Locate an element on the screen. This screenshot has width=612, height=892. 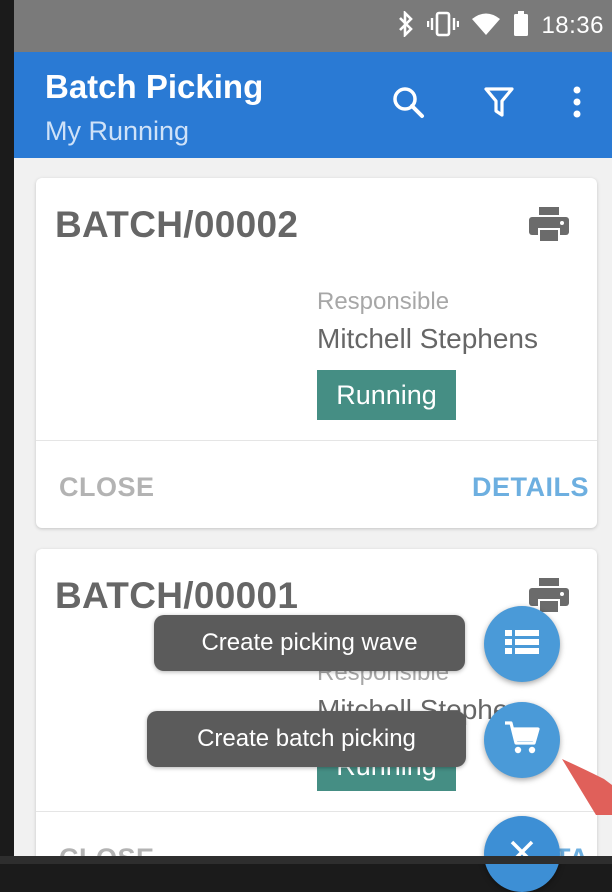
cart-icon is located at coordinates (522, 740).